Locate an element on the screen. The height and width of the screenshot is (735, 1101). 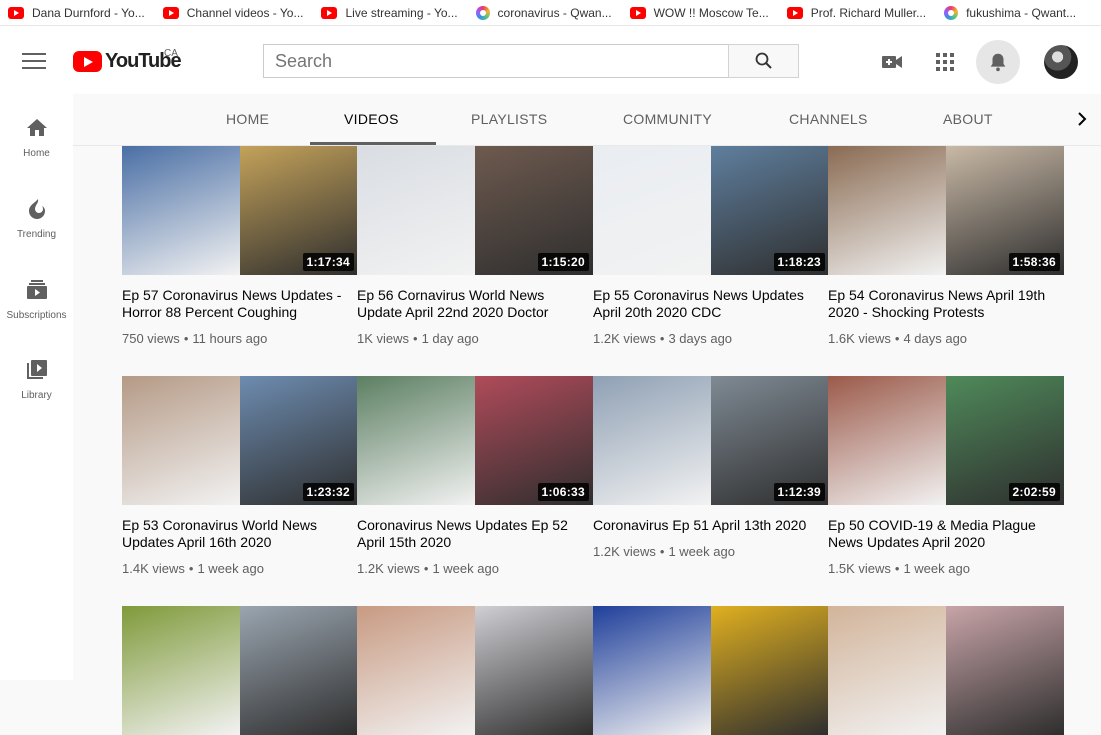
tab-videos: VIDEOS is located at coordinates (371, 119).